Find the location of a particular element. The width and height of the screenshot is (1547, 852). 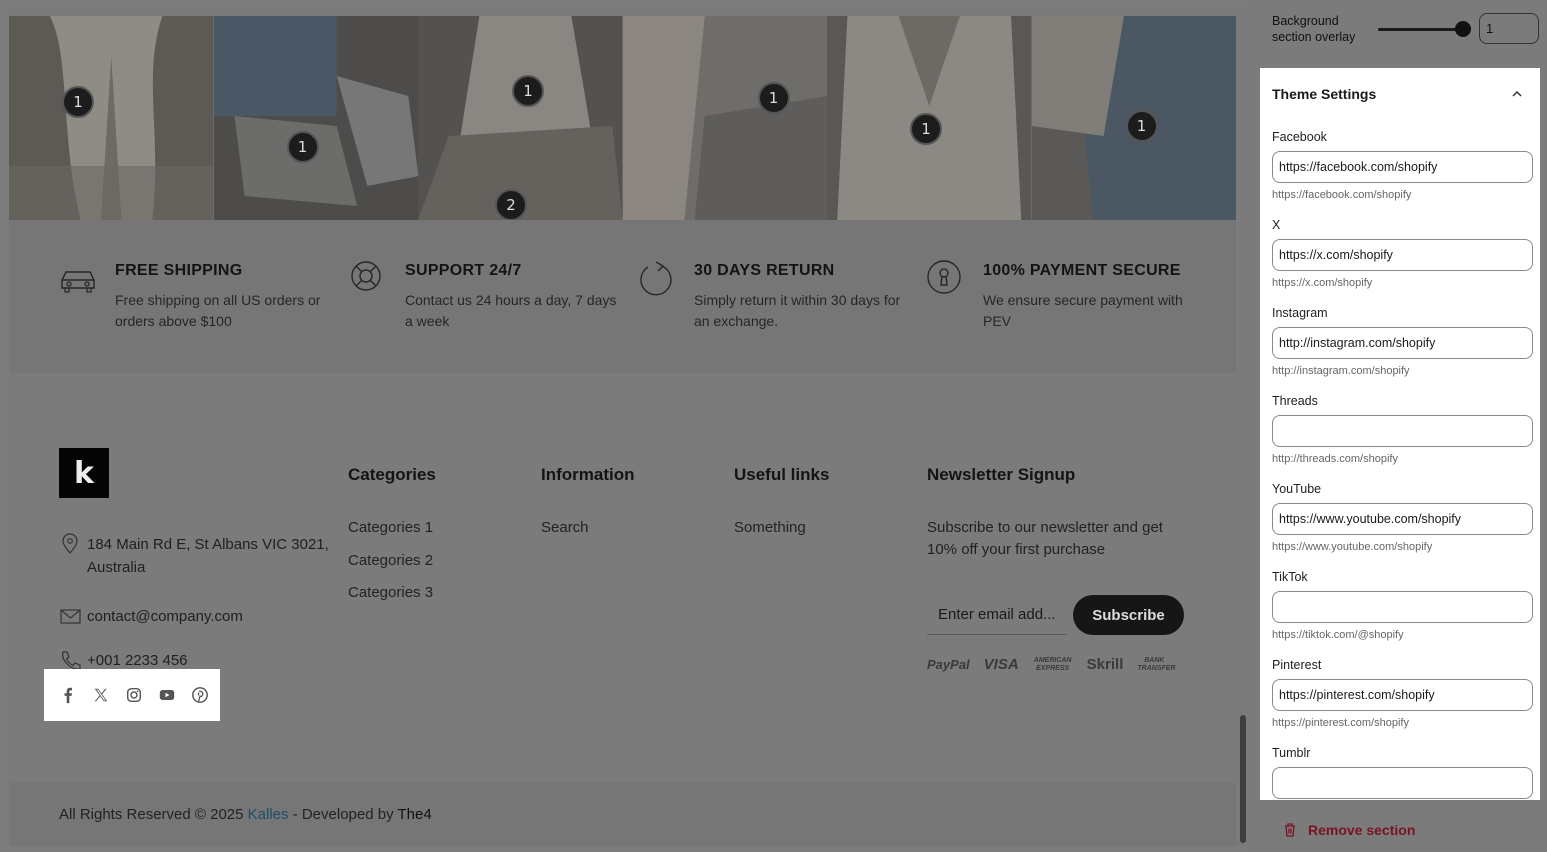

keyhole-icon is located at coordinates (944, 277).